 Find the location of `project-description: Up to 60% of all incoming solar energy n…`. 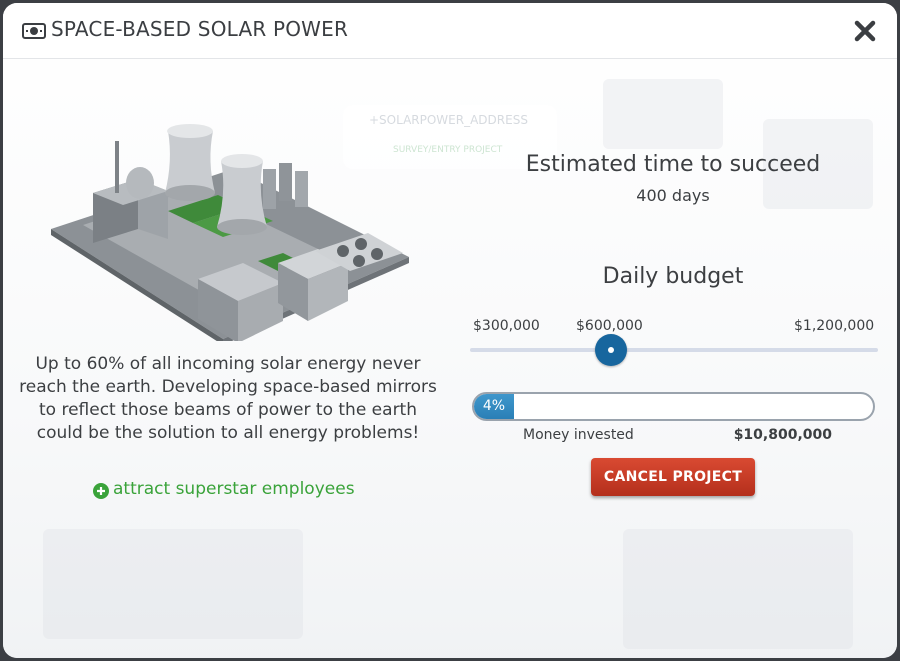

project-description: Up to 60% of all incoming solar energy n… is located at coordinates (228, 398).